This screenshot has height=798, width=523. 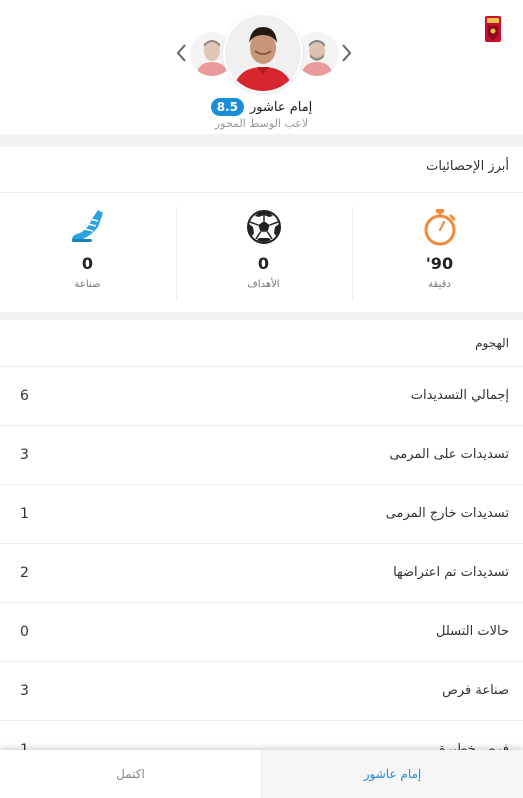 I want to click on stat-row-label: تسديدات على المرمى, so click(x=449, y=454).